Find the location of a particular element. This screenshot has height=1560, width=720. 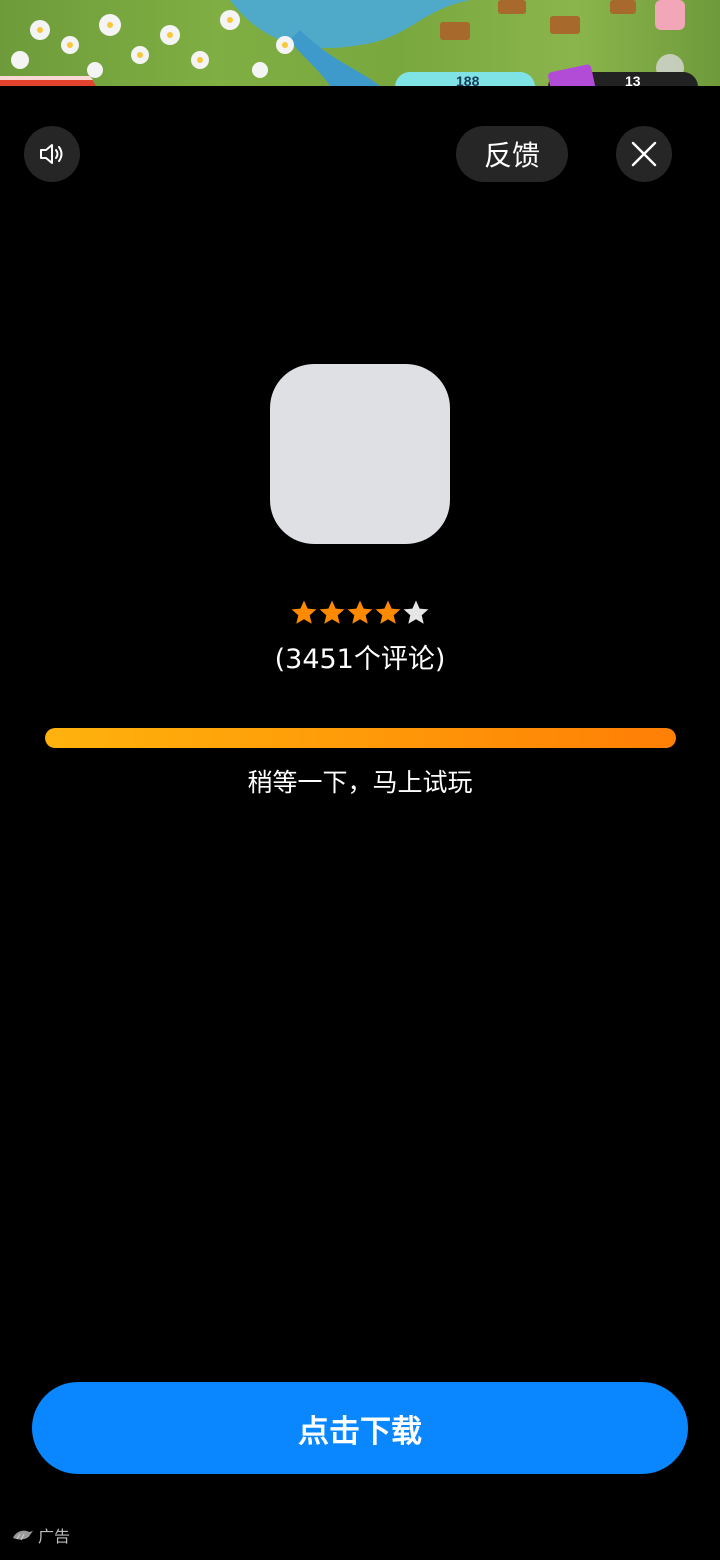

ad-label: 广告 is located at coordinates (41, 1535).